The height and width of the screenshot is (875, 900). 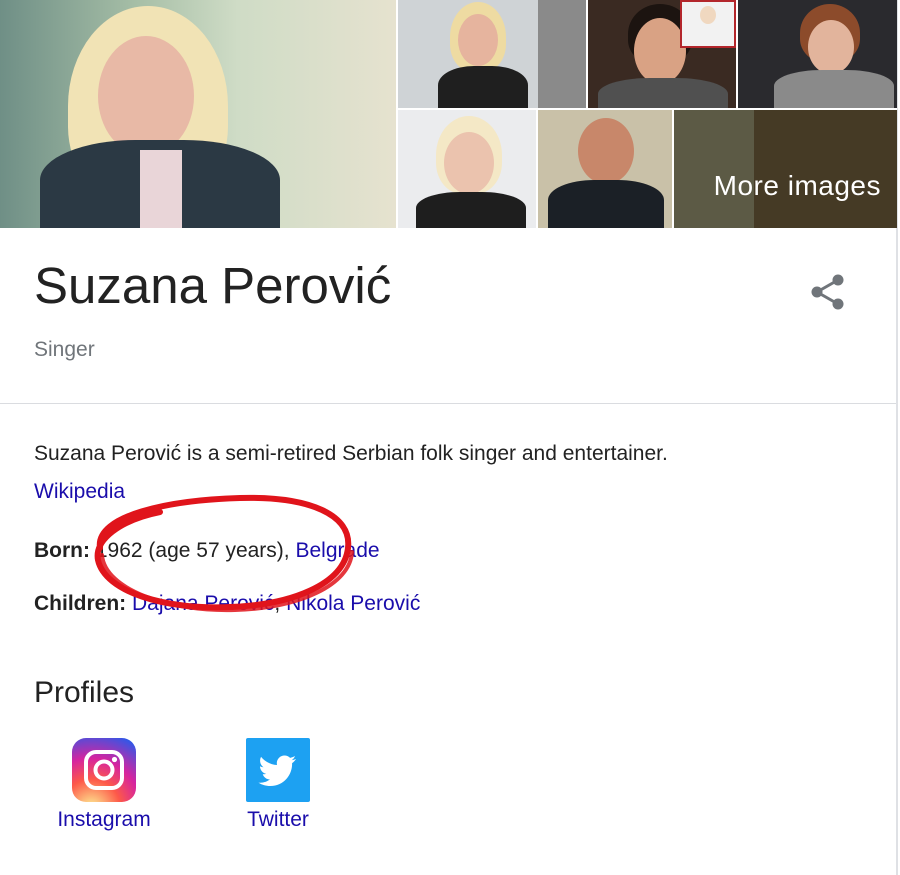 I want to click on fact-children: Children: Dajana Perović, Nikola Perović, so click(x=227, y=604).